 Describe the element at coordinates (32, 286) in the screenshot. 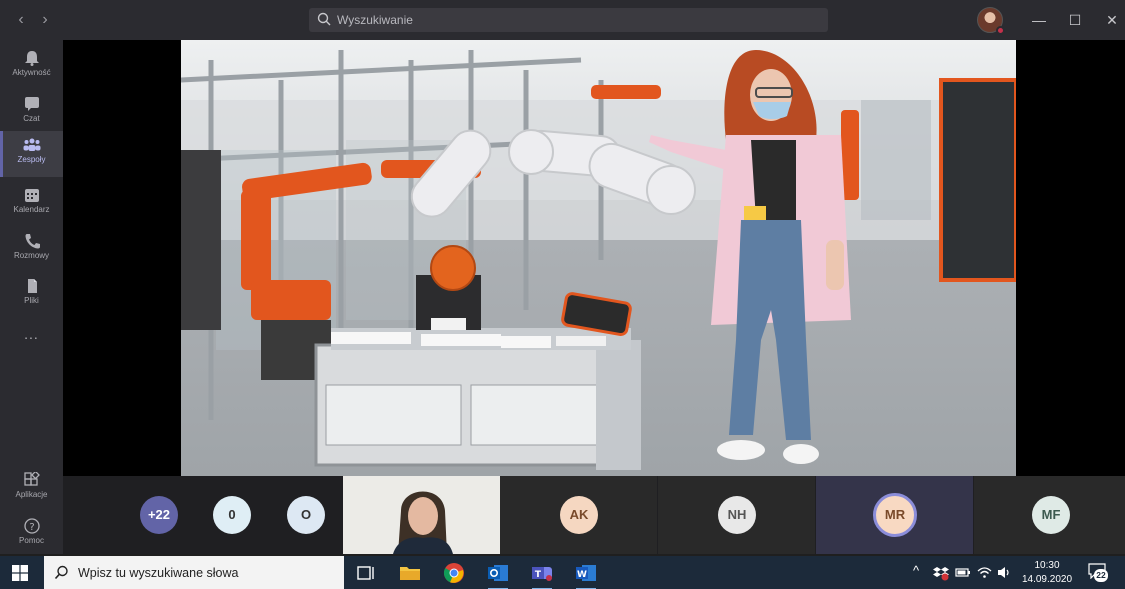

I see `file-icon` at that location.